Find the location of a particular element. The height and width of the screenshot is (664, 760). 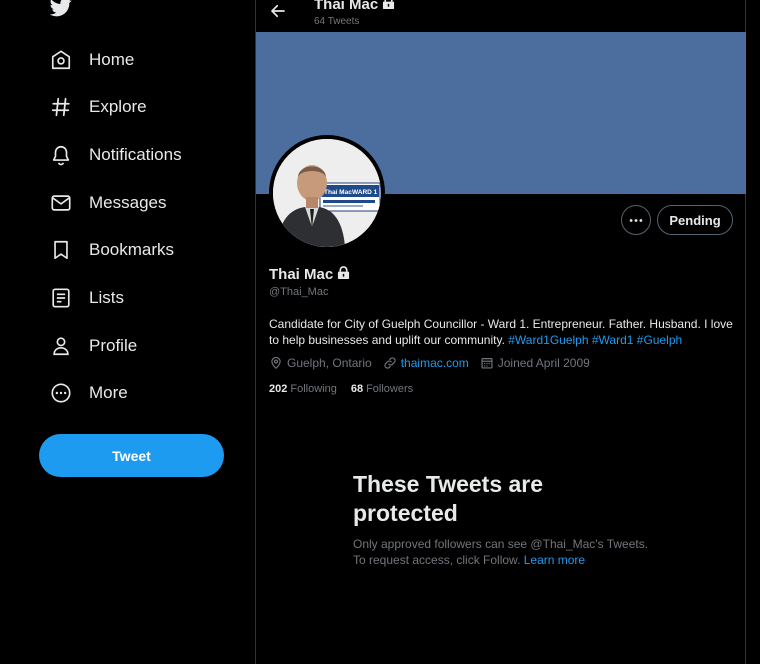

more-circle-icon is located at coordinates (61, 393).